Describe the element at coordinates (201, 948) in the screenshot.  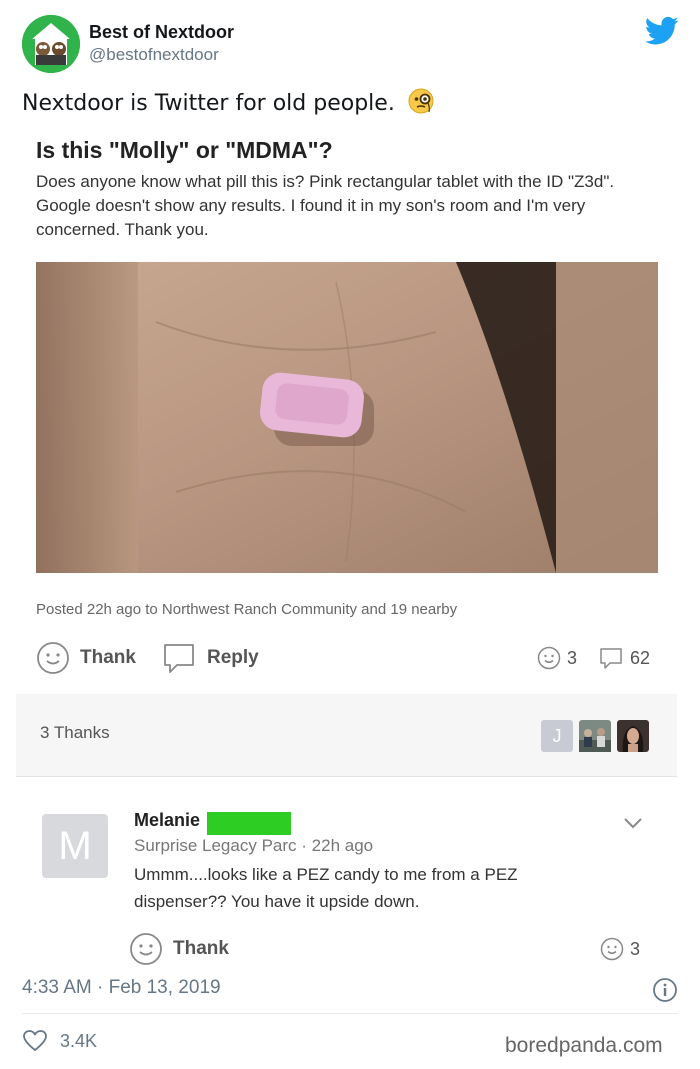
I see `comment-thank-label: Thank` at that location.